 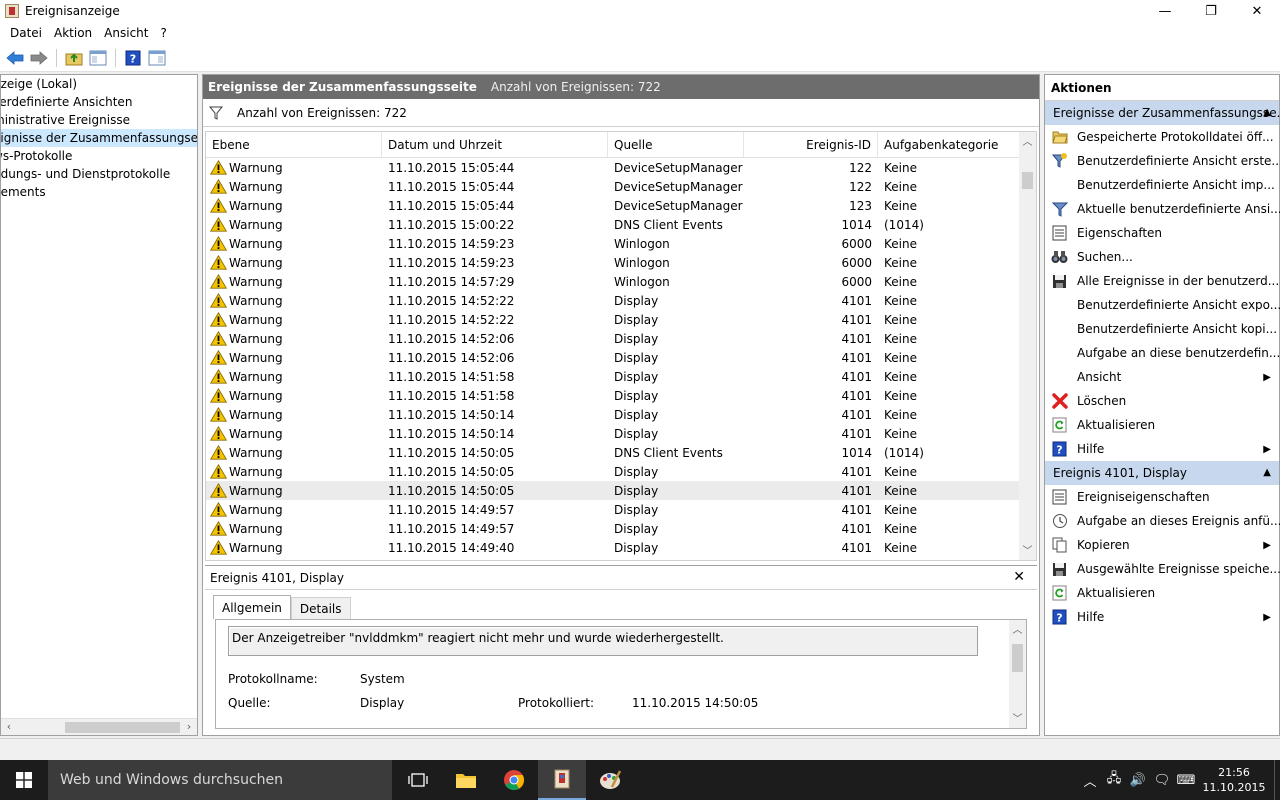 What do you see at coordinates (99, 102) in the screenshot?
I see `tree-item-custom-views: zerdefinierte Ansichten` at bounding box center [99, 102].